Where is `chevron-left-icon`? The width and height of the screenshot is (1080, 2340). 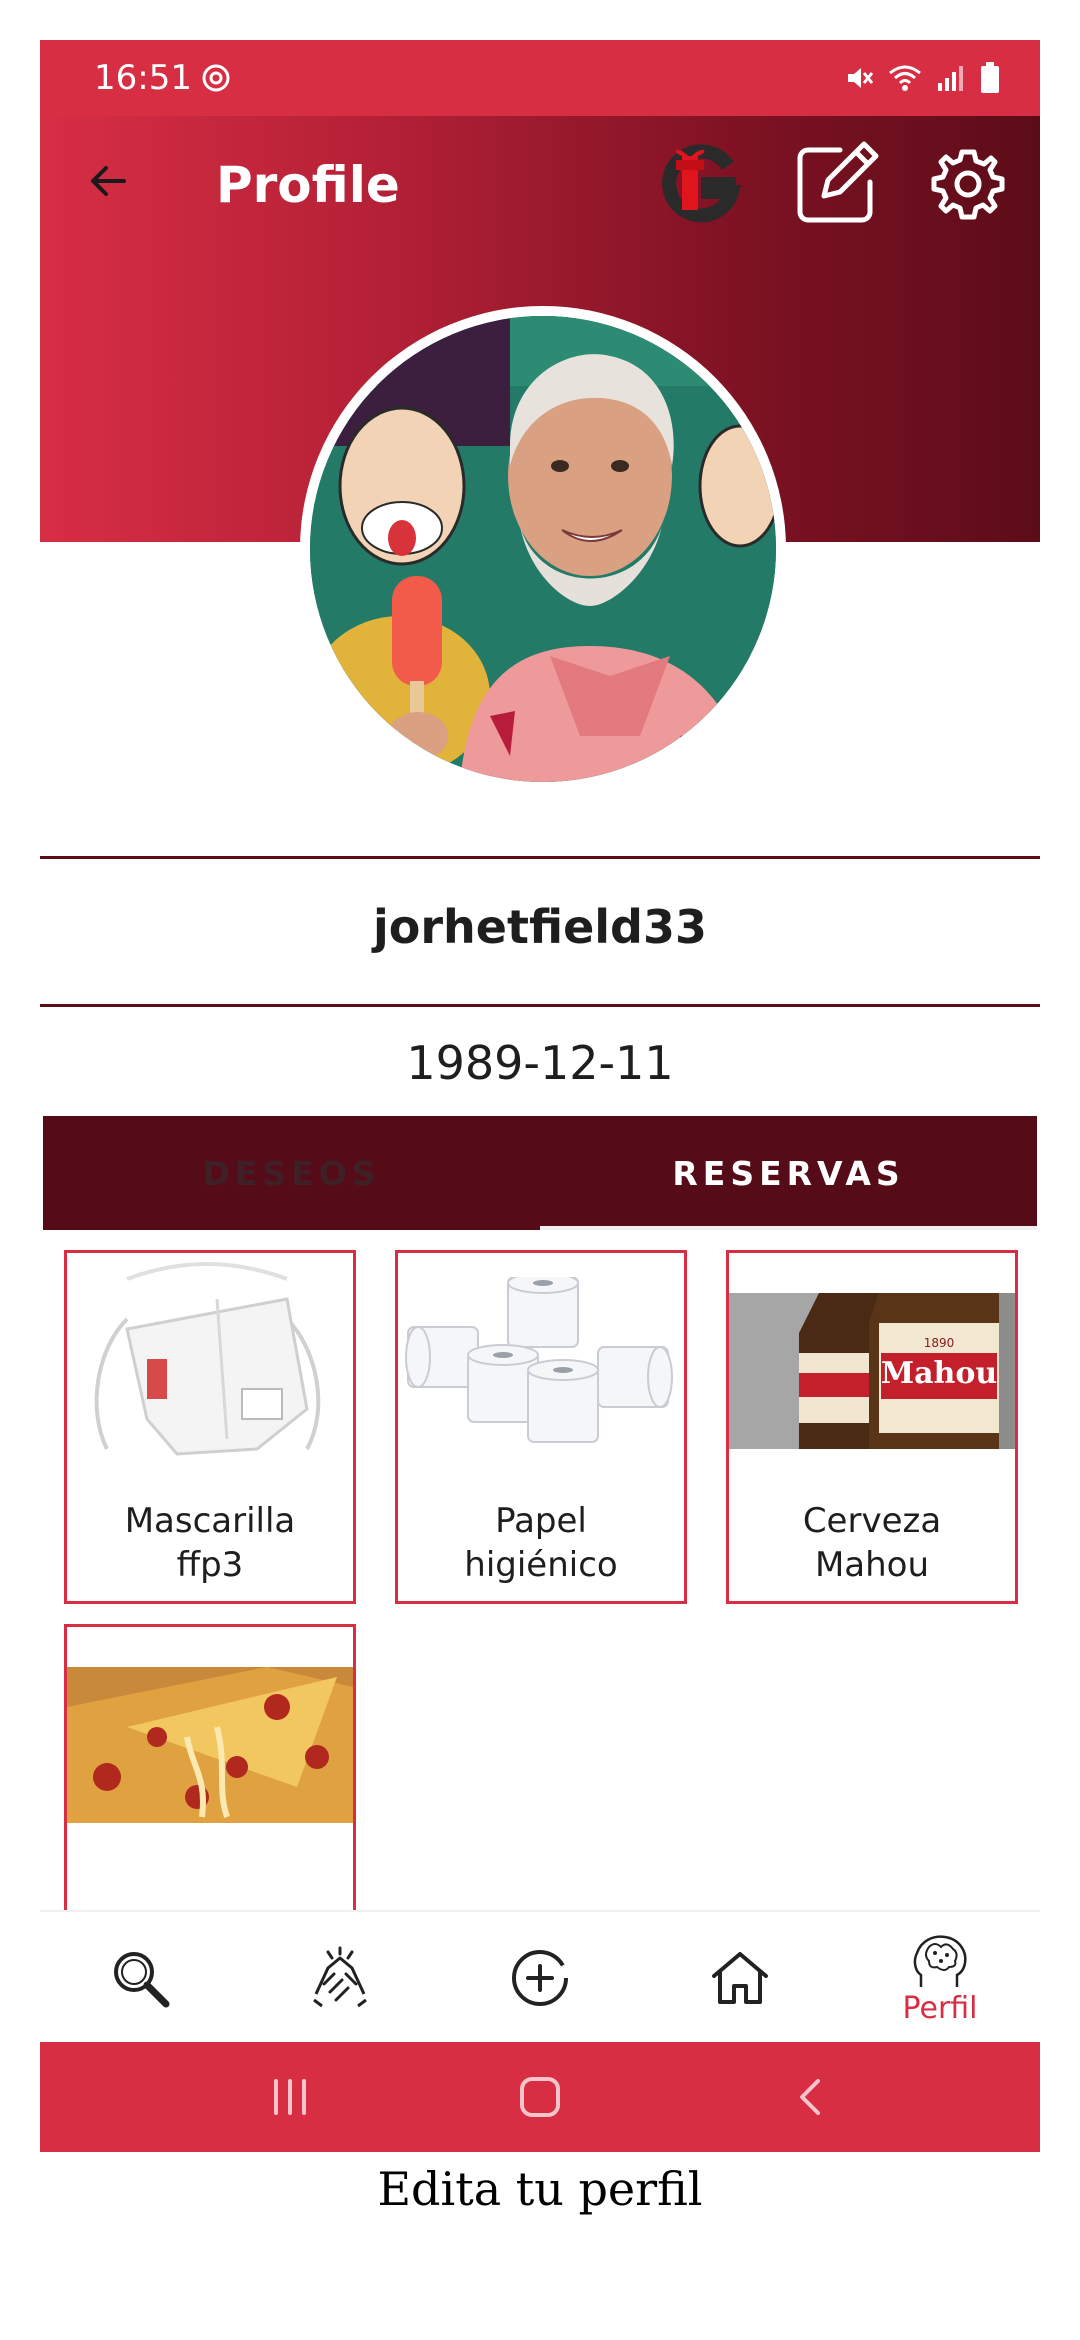
chevron-left-icon is located at coordinates (810, 2097).